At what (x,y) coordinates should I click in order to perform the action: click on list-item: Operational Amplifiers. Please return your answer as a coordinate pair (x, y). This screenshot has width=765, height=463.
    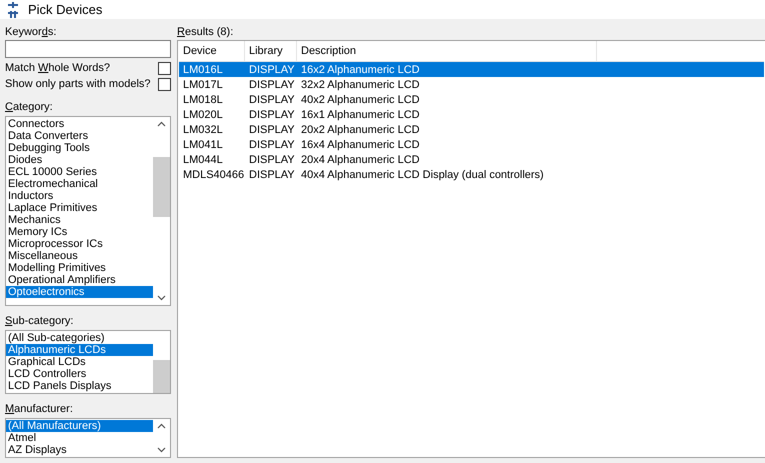
    Looking at the image, I should click on (79, 280).